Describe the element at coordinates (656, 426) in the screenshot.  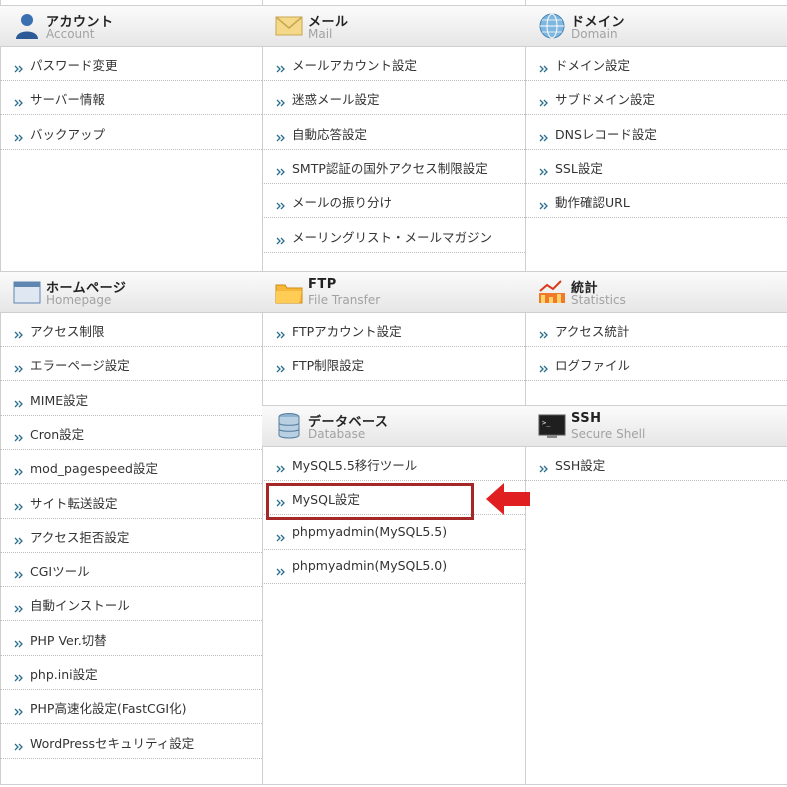
I see `section-header-ssh: >_ SSH Secure Shell` at that location.